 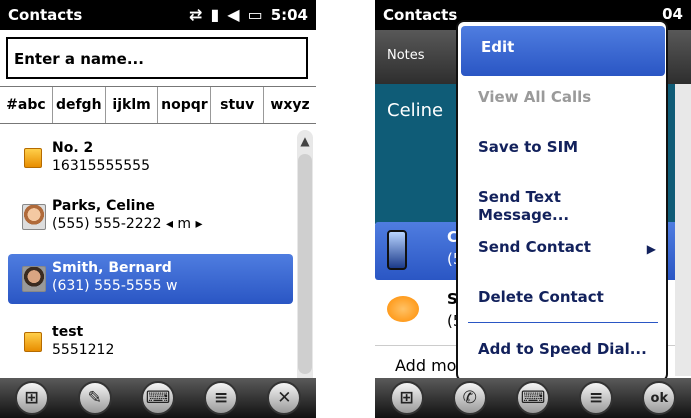 I want to click on bottom-toolbar: ⊞ ✎ ⌨ ≡ ✕, so click(x=158, y=398).